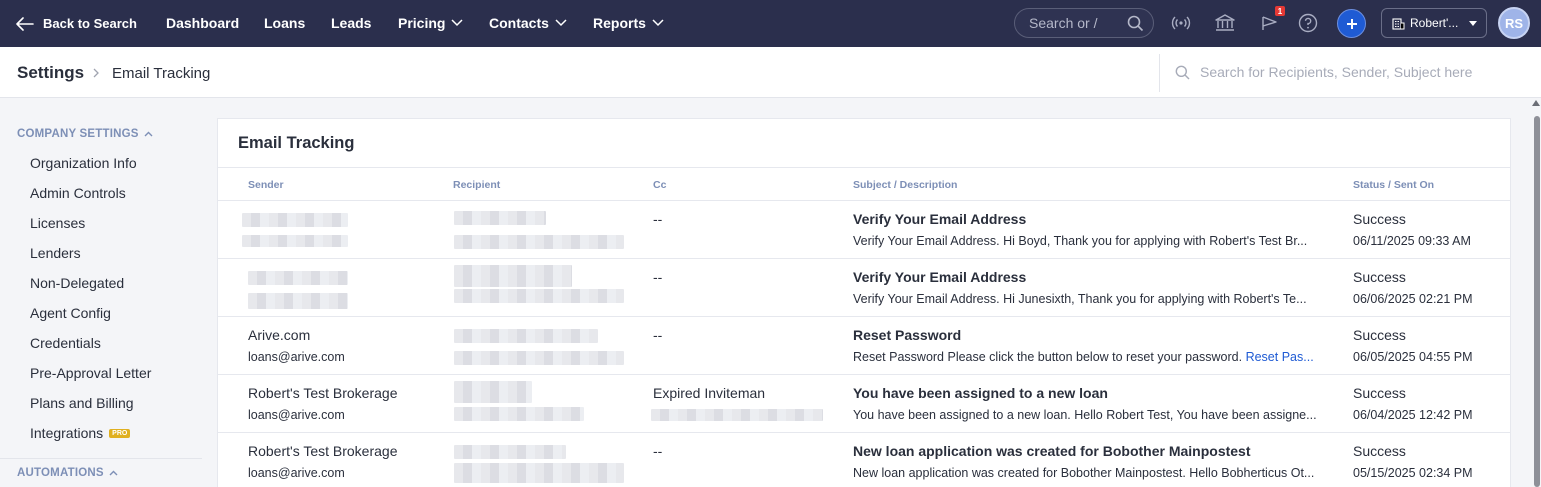 The width and height of the screenshot is (1541, 487). I want to click on nav-dashboard-label: Dashboard, so click(203, 23).